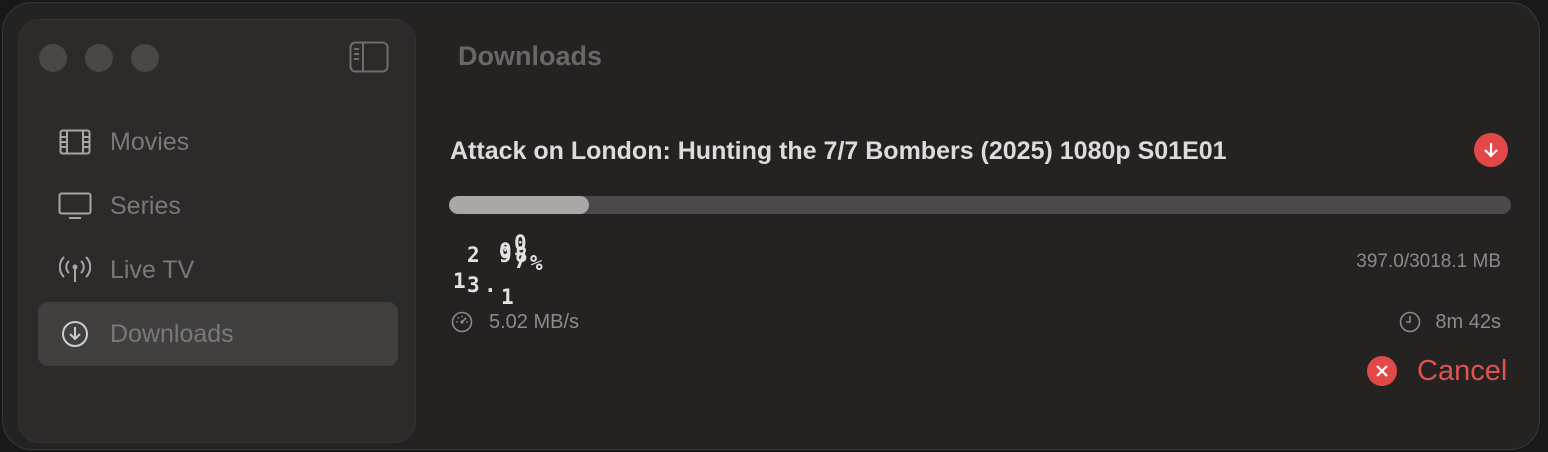 Image resolution: width=1548 pixels, height=452 pixels. Describe the element at coordinates (150, 141) in the screenshot. I see `sidebar-item-label: Movies` at that location.